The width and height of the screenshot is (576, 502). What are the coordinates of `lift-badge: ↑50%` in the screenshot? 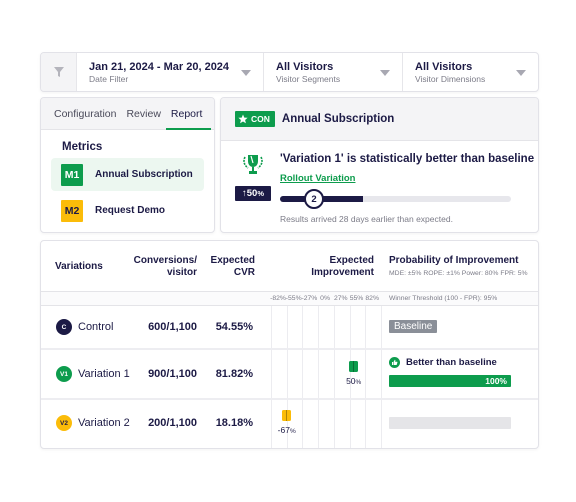 It's located at (253, 193).